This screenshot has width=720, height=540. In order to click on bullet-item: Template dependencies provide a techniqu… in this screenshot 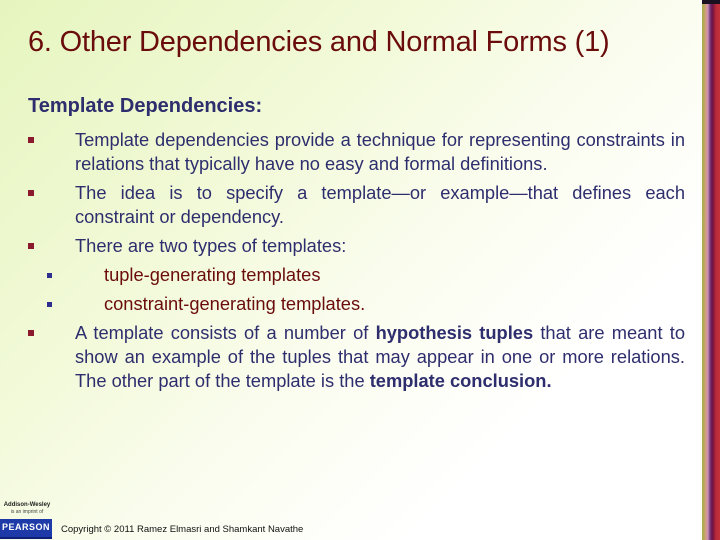, I will do `click(356, 152)`.